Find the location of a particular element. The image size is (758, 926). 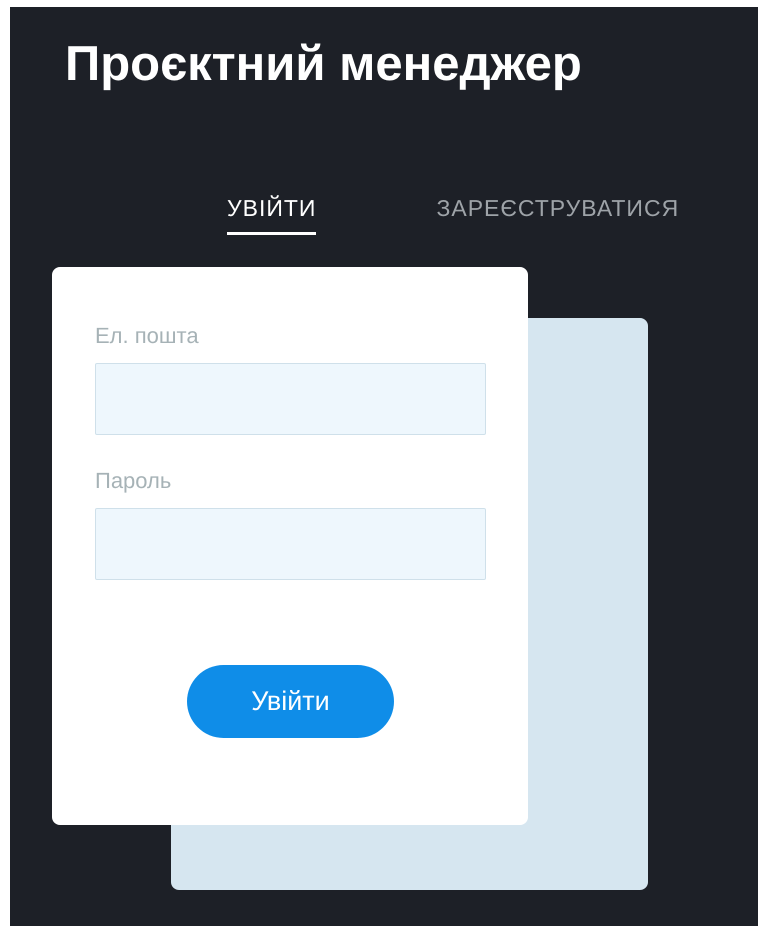

tab: УВІЙТИ is located at coordinates (271, 215).